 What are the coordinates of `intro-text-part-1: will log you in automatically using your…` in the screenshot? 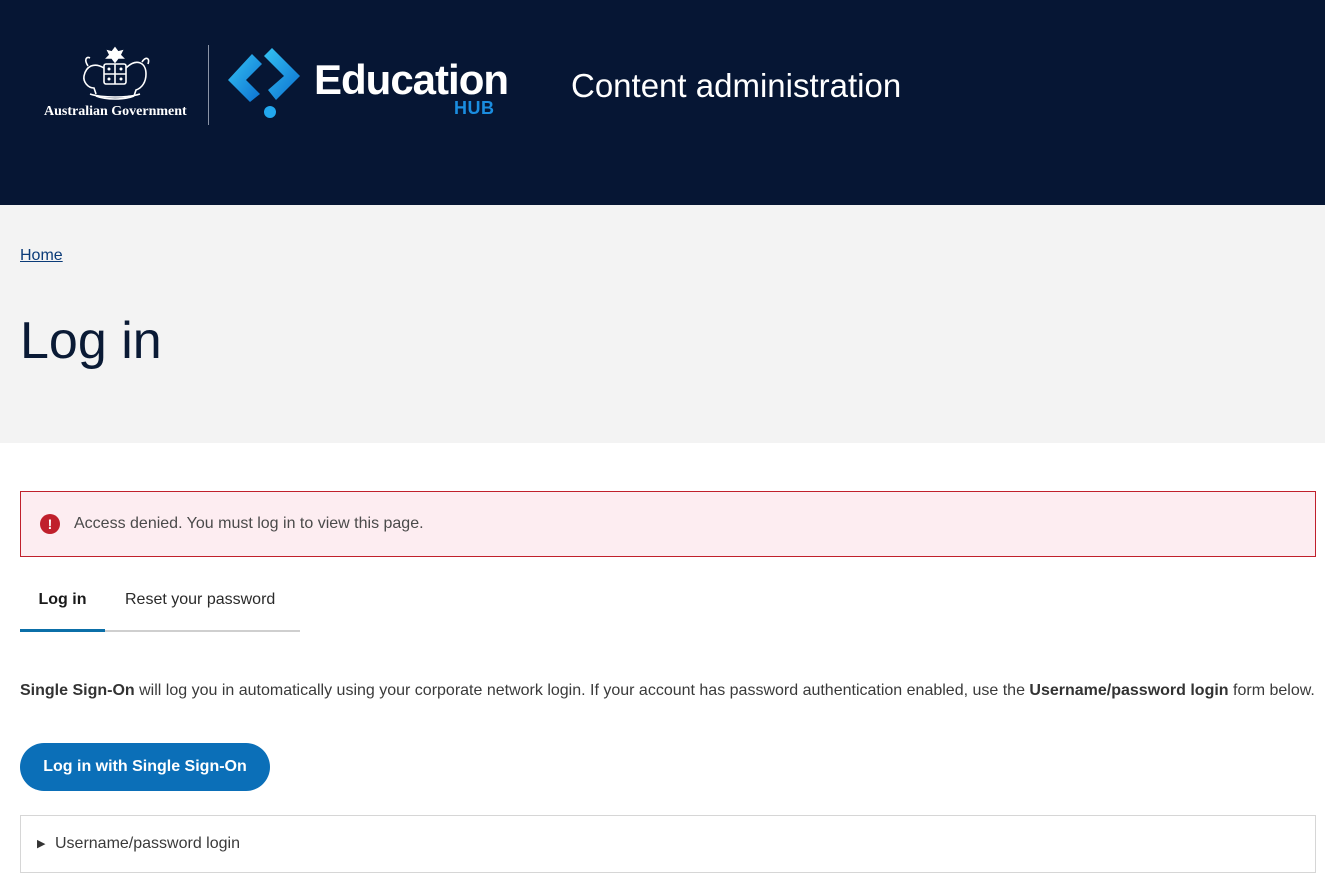 It's located at (582, 690).